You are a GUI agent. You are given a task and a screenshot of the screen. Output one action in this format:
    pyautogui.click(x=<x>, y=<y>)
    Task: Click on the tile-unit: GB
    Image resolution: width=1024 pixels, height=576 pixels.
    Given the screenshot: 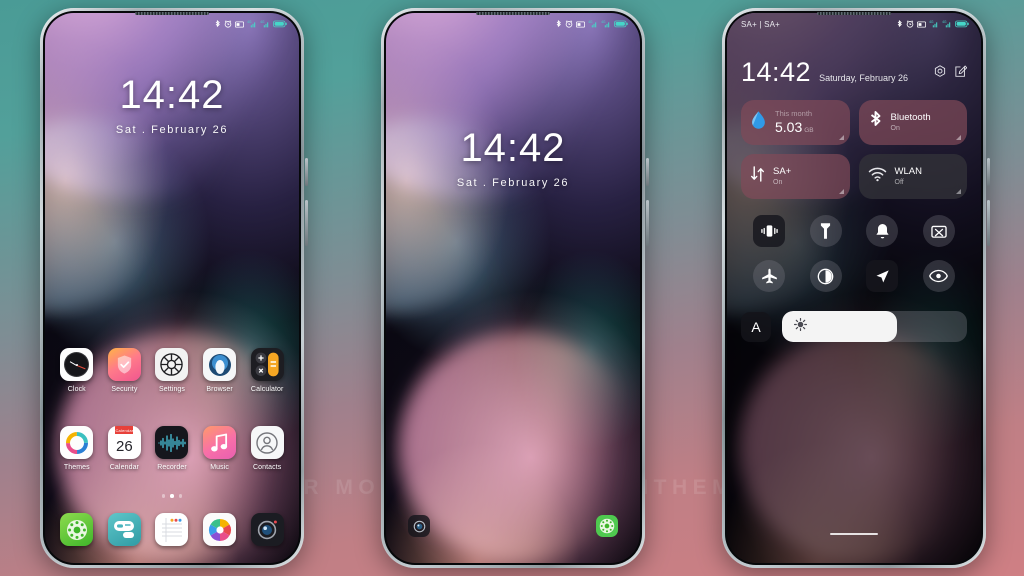 What is the action you would take?
    pyautogui.click(x=809, y=130)
    